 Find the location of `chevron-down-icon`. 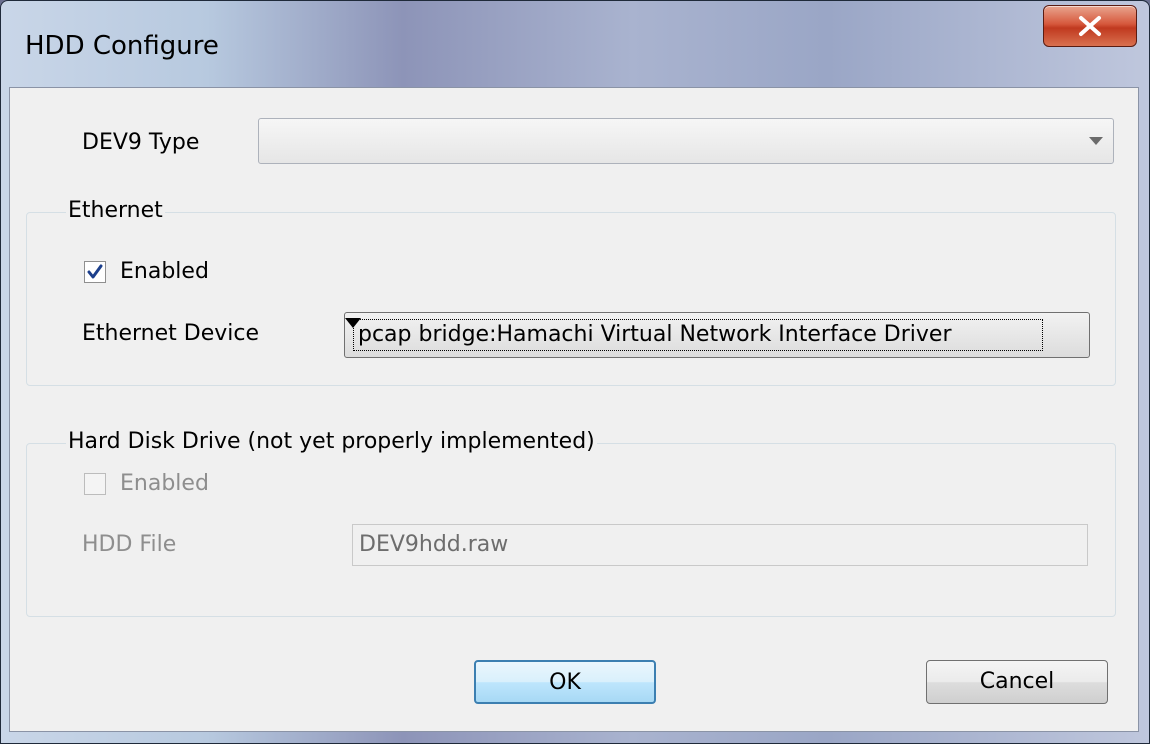

chevron-down-icon is located at coordinates (1096, 141).